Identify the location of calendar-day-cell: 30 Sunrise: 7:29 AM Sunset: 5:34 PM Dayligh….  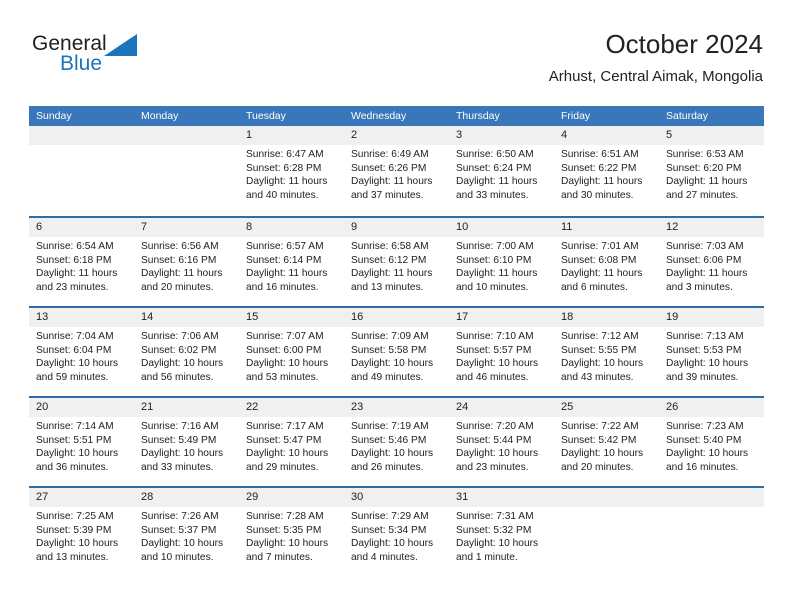
(396, 532).